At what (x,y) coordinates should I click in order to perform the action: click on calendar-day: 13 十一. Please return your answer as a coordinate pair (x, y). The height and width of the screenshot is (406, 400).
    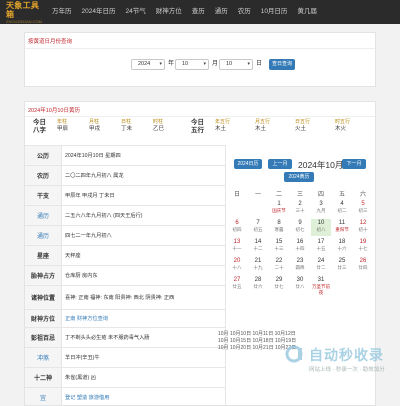
    Looking at the image, I should click on (237, 246).